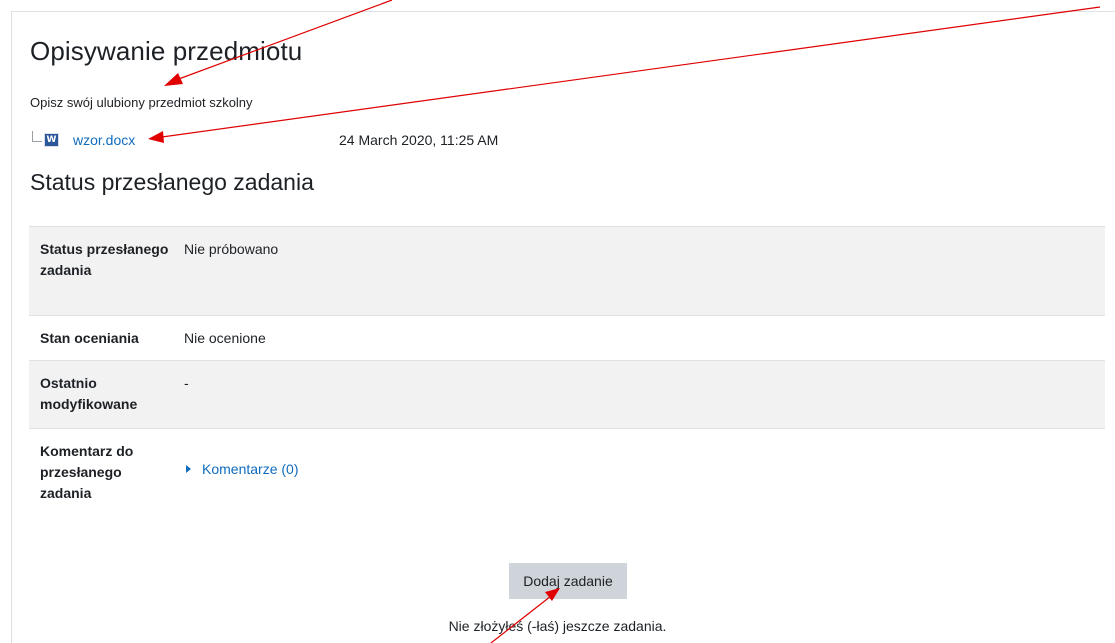 This screenshot has width=1115, height=643. Describe the element at coordinates (638, 271) in the screenshot. I see `status-value: Nie próbowano` at that location.